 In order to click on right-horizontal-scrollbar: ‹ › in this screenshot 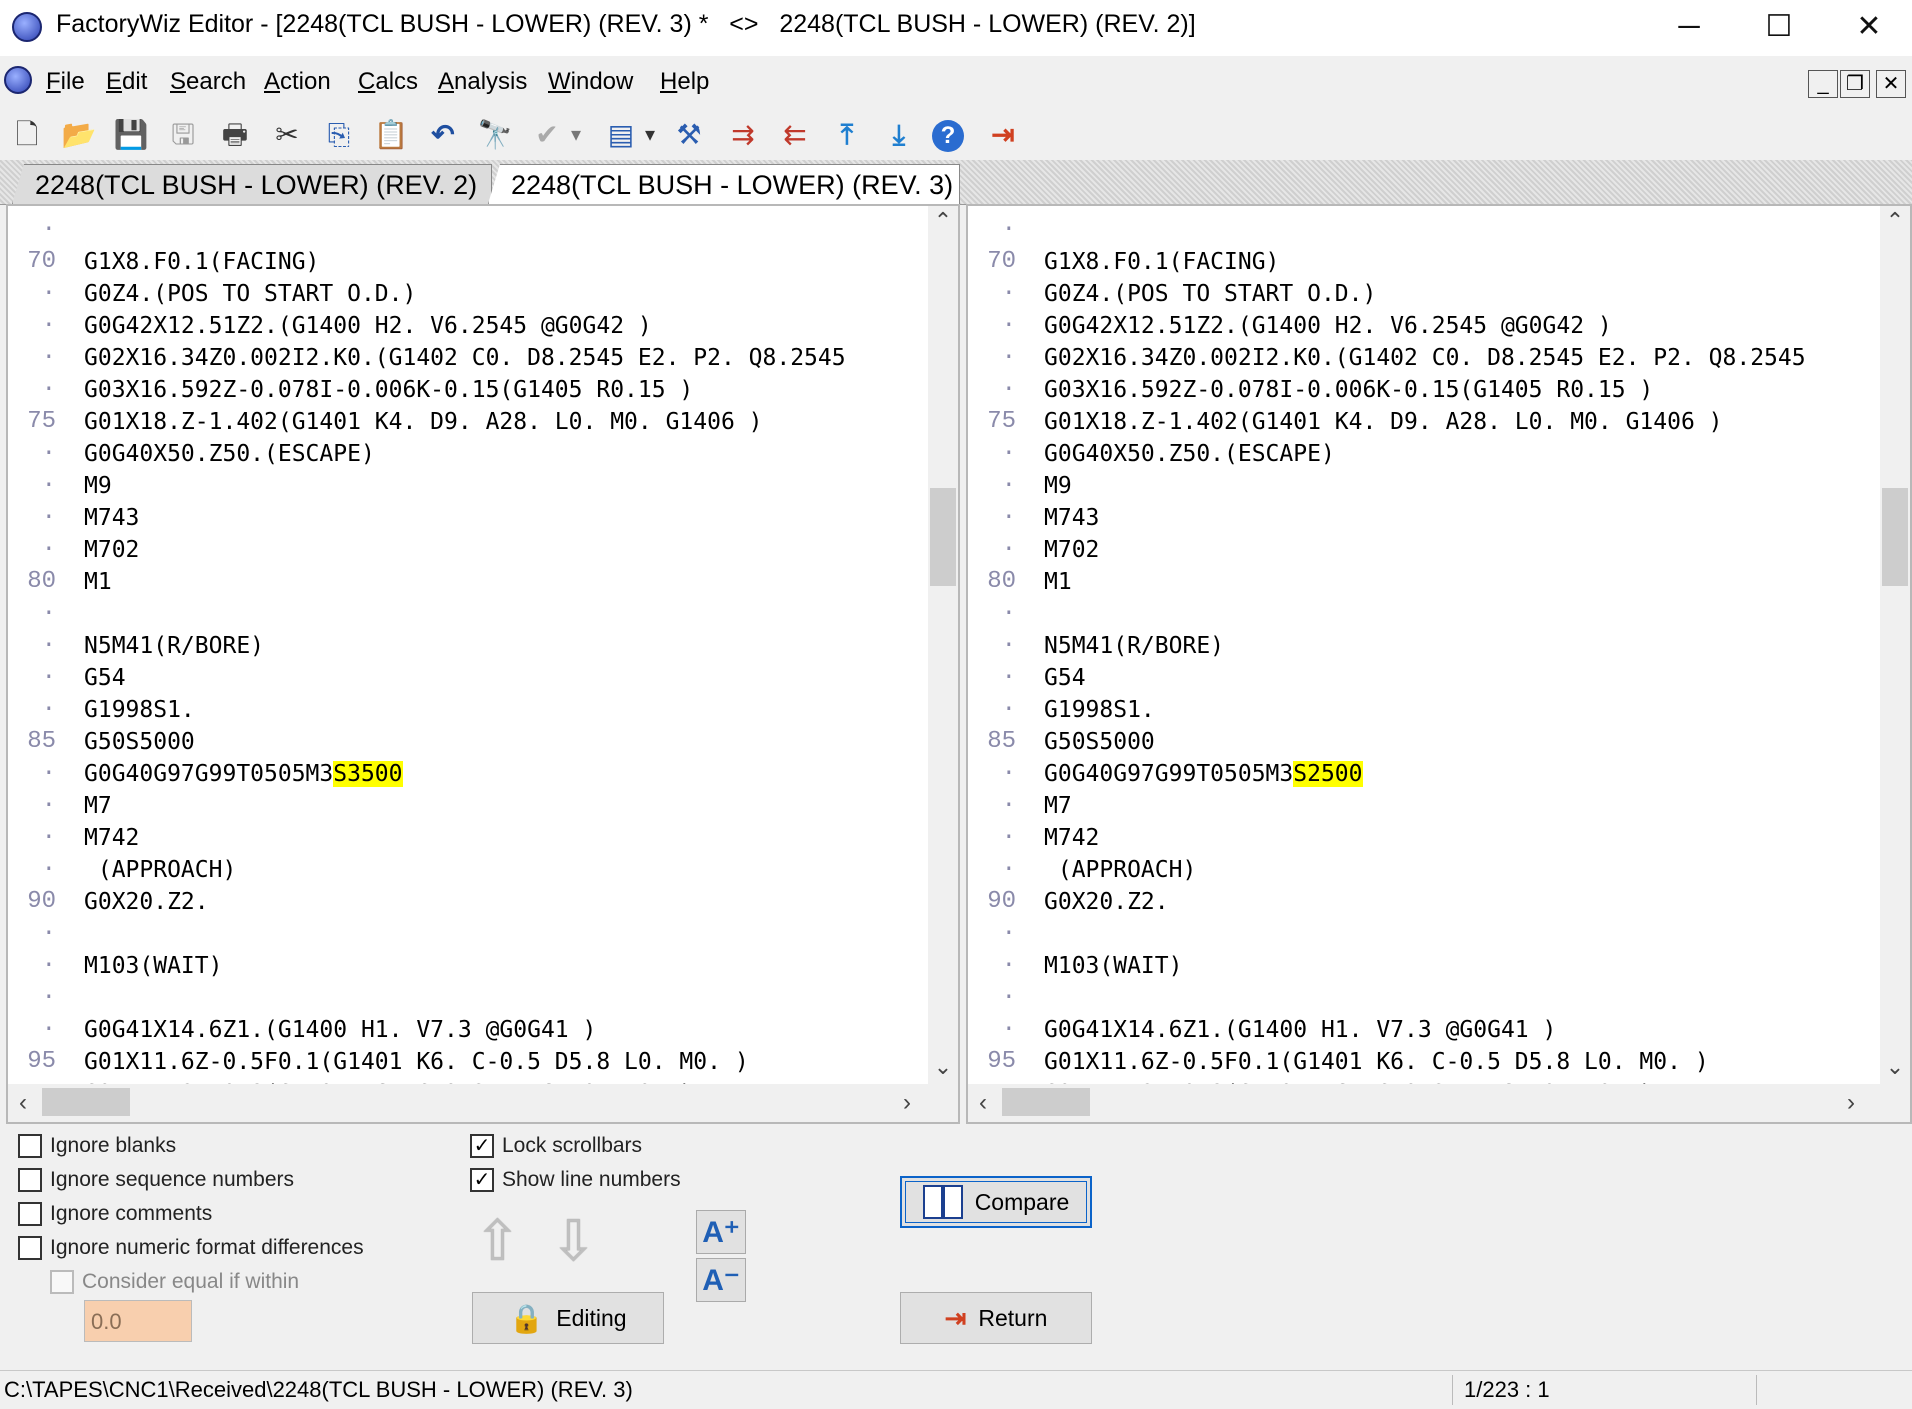, I will do `click(1439, 1103)`.